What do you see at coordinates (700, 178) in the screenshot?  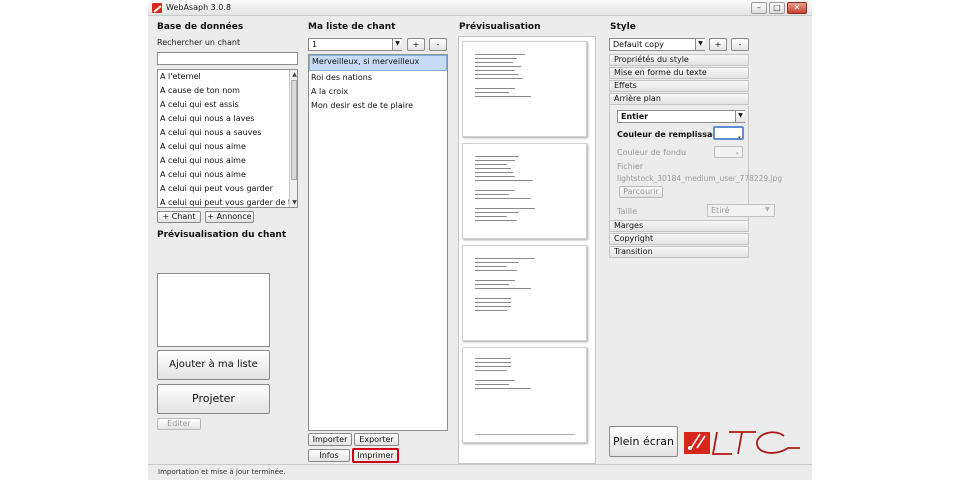 I see `file-name: lightstock_30184_medium_user_778229.jpg` at bounding box center [700, 178].